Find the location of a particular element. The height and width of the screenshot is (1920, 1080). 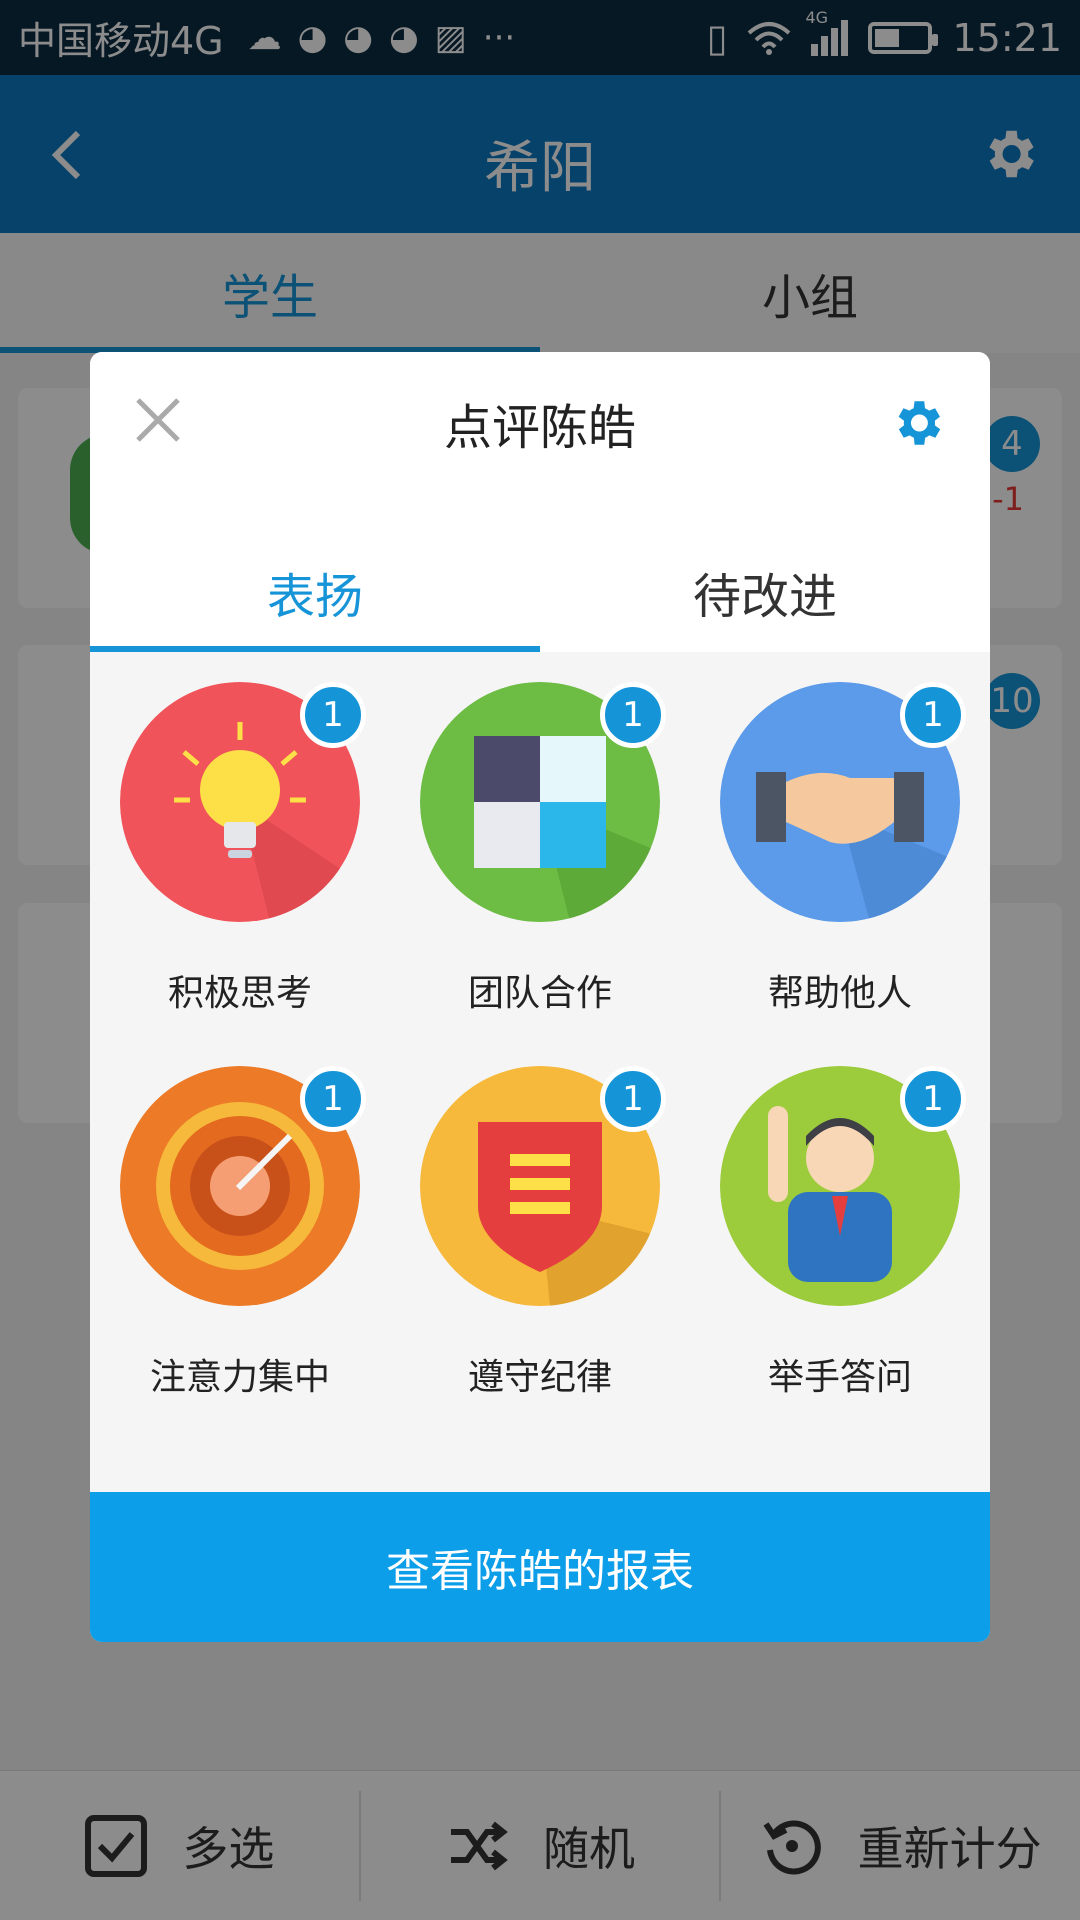

dialog-title: 点评陈皓 is located at coordinates (539, 428).